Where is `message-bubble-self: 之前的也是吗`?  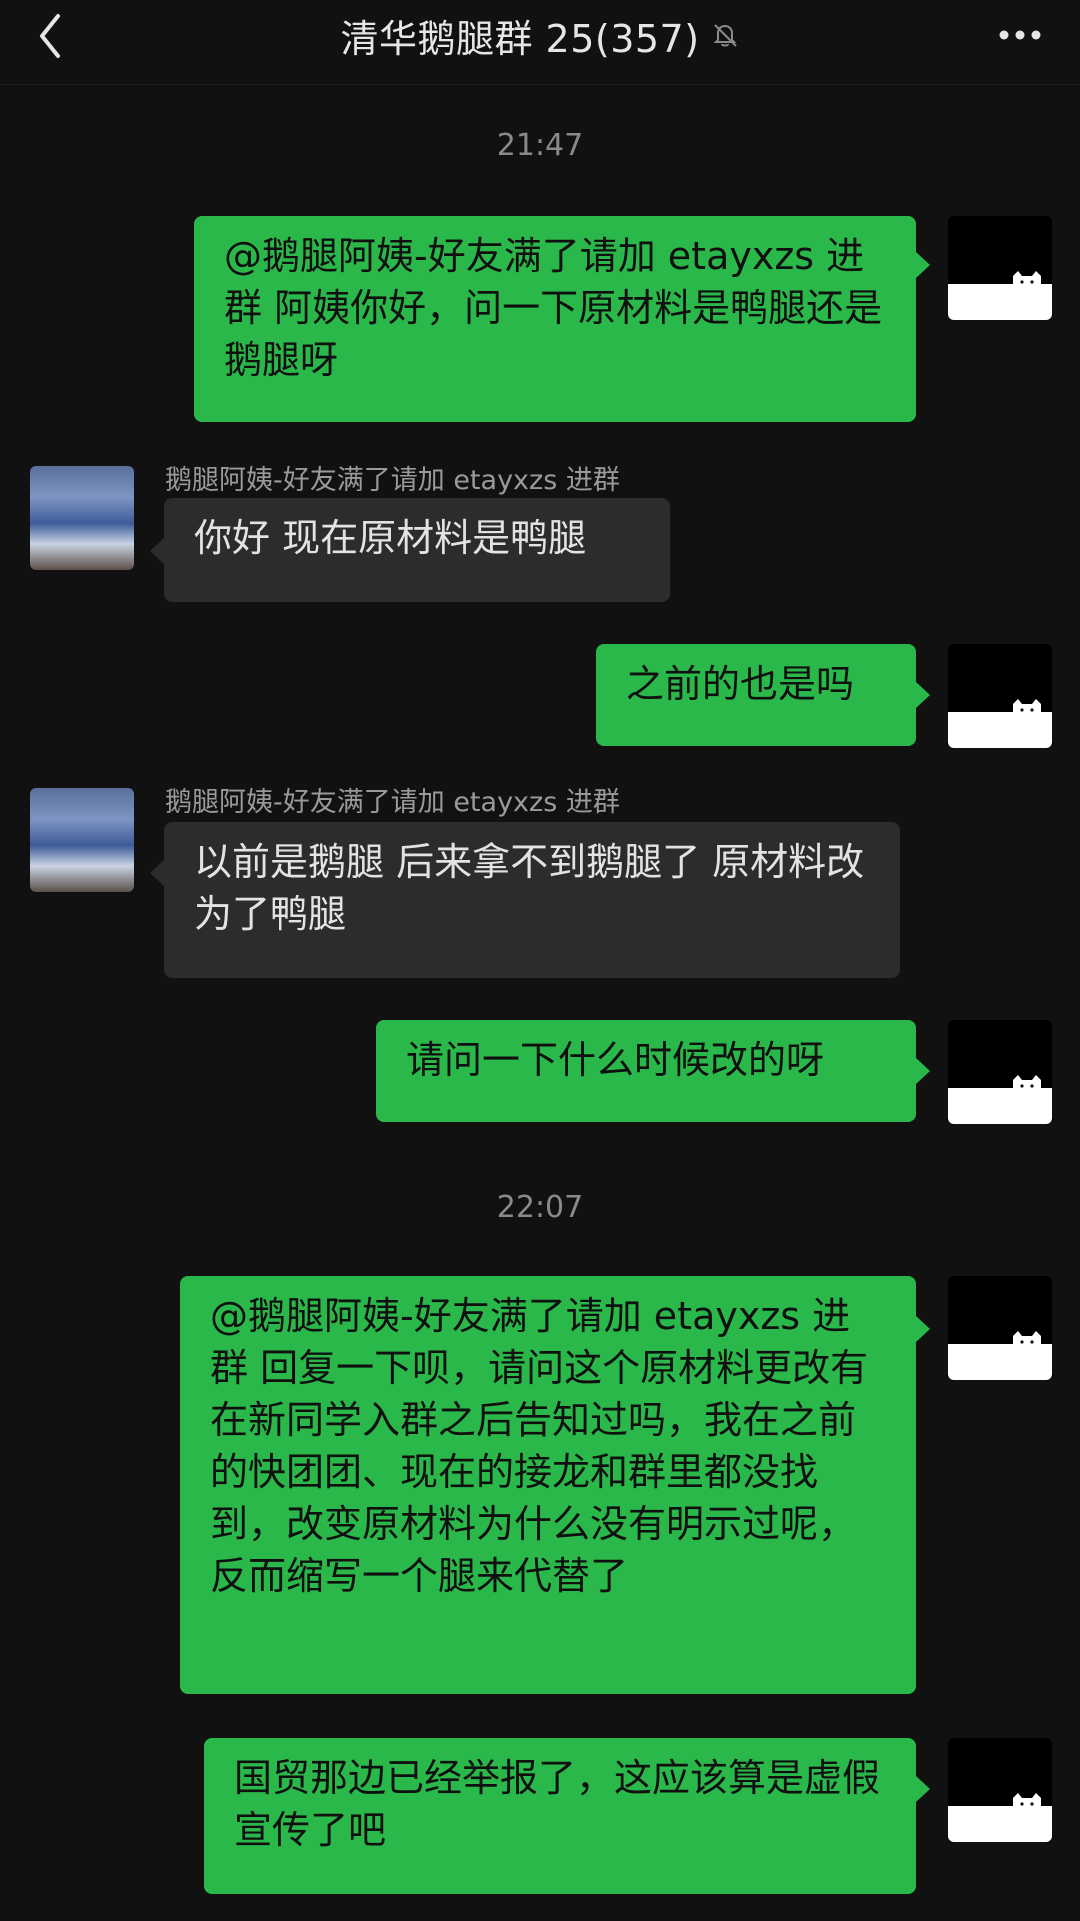 message-bubble-self: 之前的也是吗 is located at coordinates (756, 695).